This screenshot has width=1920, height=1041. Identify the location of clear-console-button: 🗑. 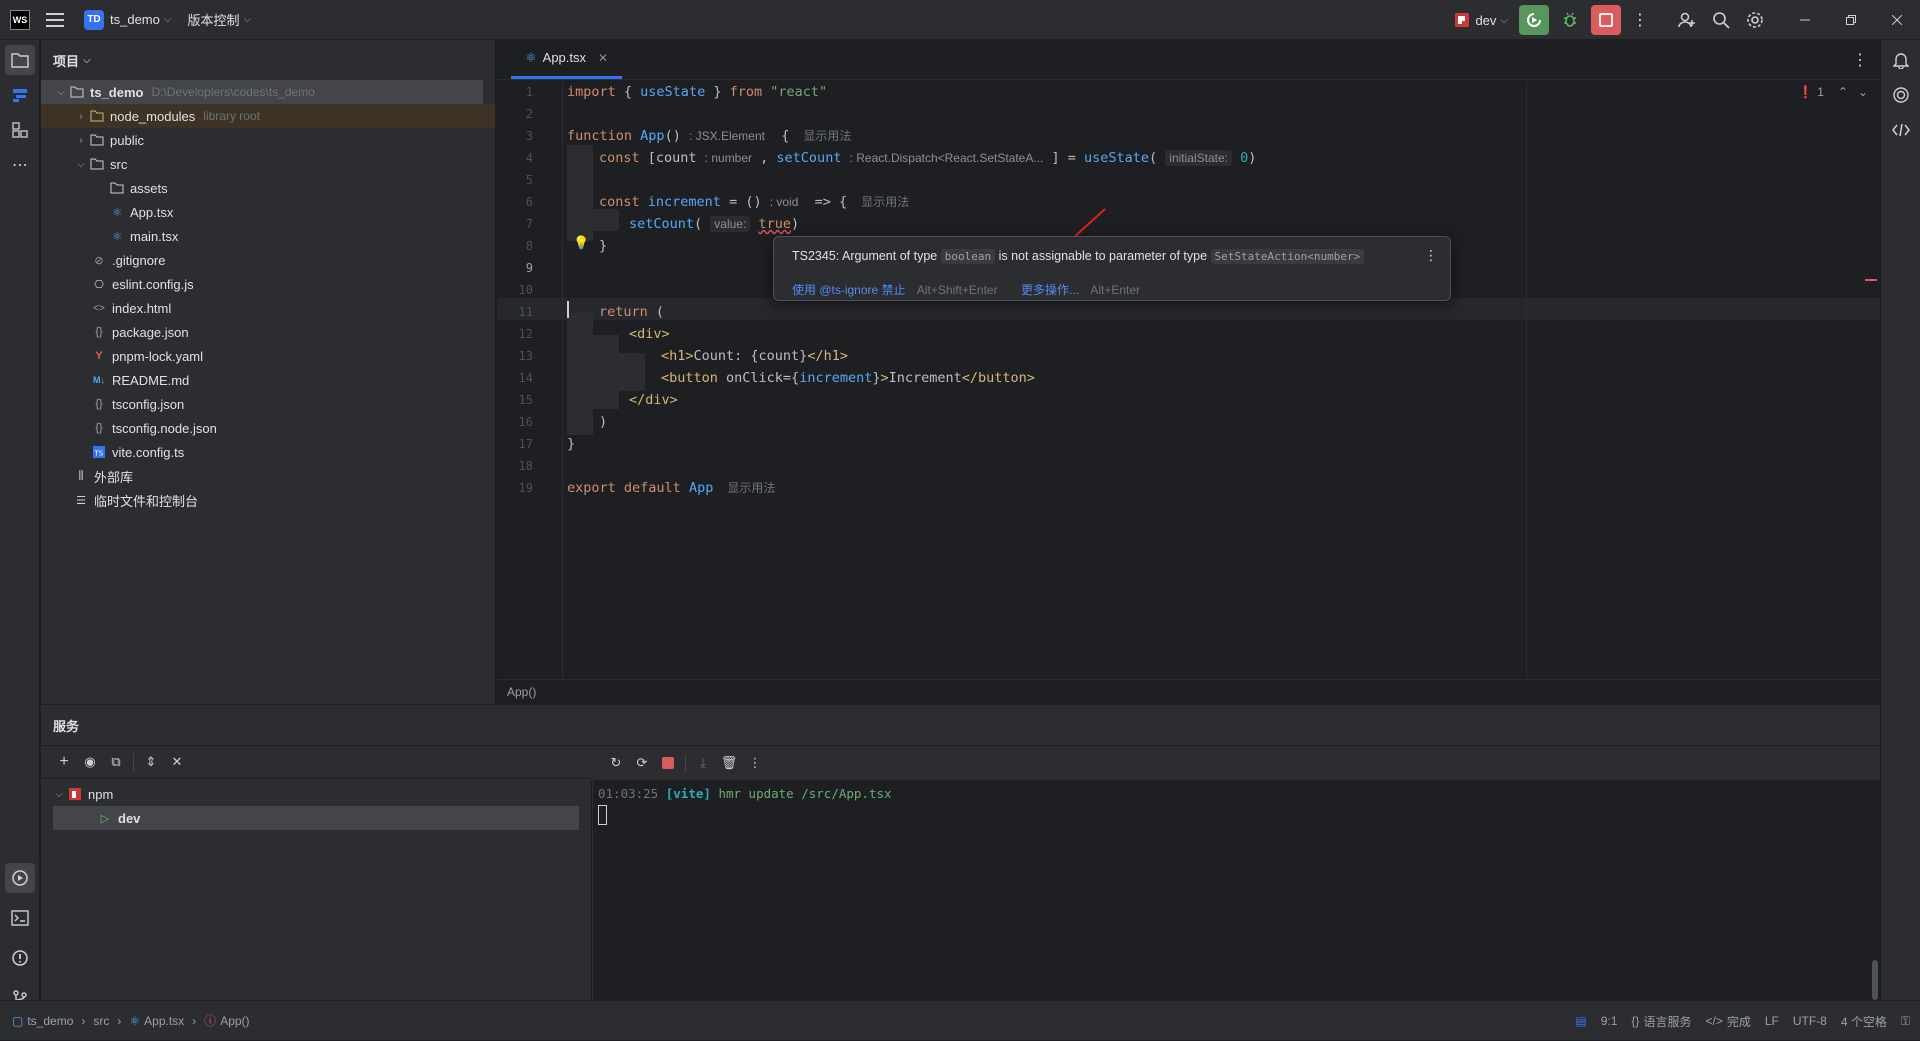
(729, 763).